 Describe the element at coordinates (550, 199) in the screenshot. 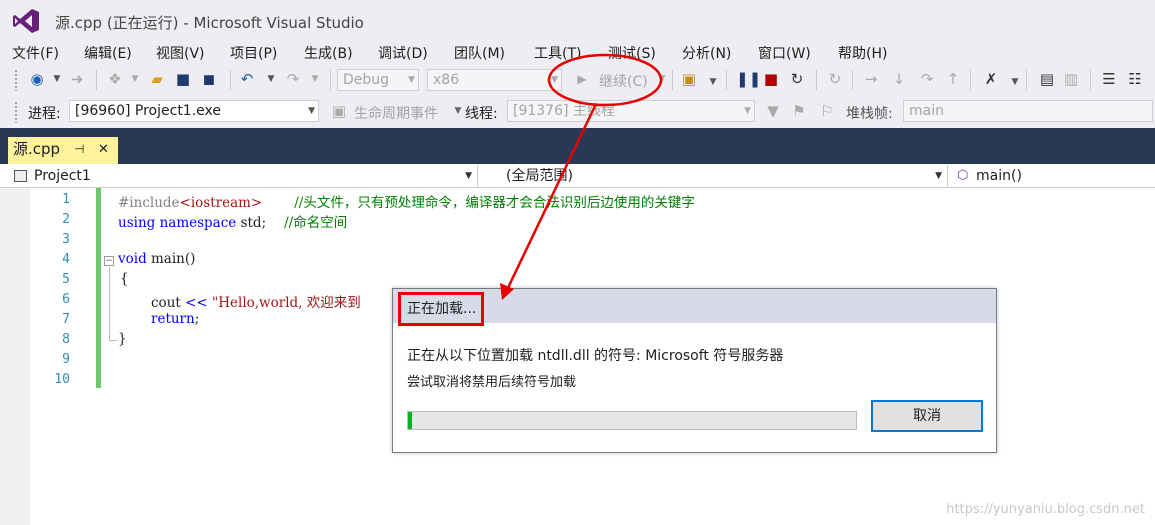

I see `annotation-arrow-line` at that location.